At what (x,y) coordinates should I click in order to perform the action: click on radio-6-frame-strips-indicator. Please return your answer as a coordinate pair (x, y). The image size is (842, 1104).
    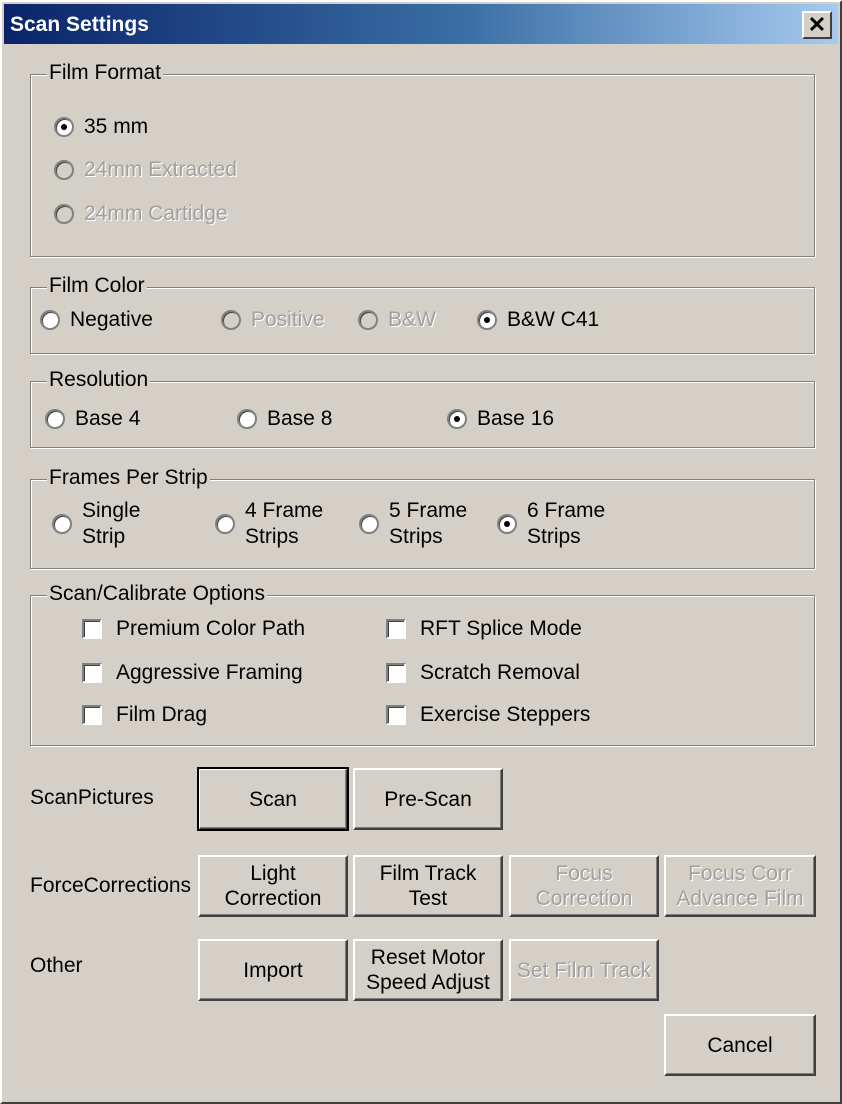
    Looking at the image, I should click on (507, 524).